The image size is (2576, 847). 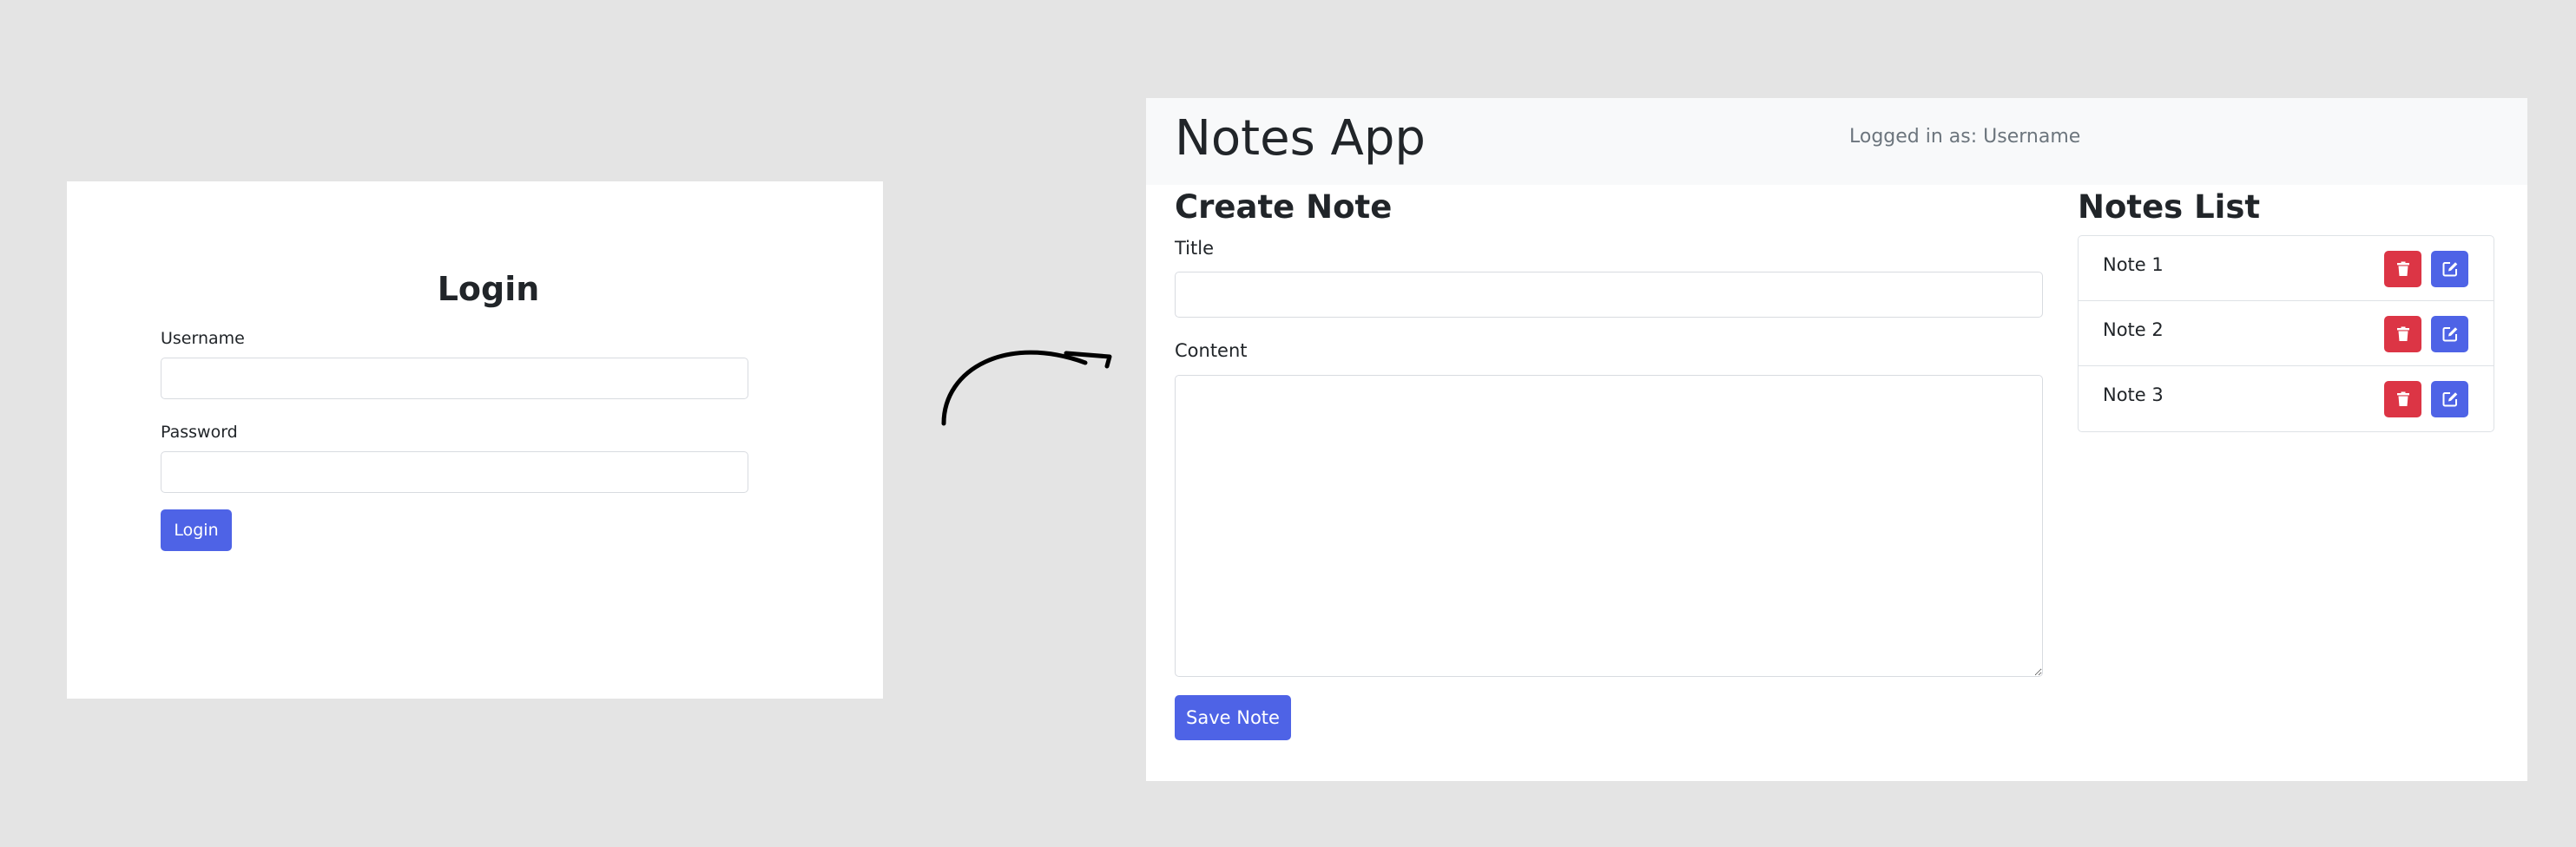 I want to click on password-label: Password, so click(x=199, y=432).